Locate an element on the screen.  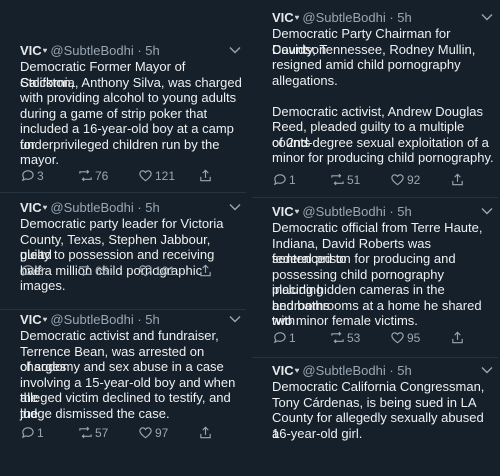
tweet-text-line: and bathrooms at a home he shared with is located at coordinates (377, 313).